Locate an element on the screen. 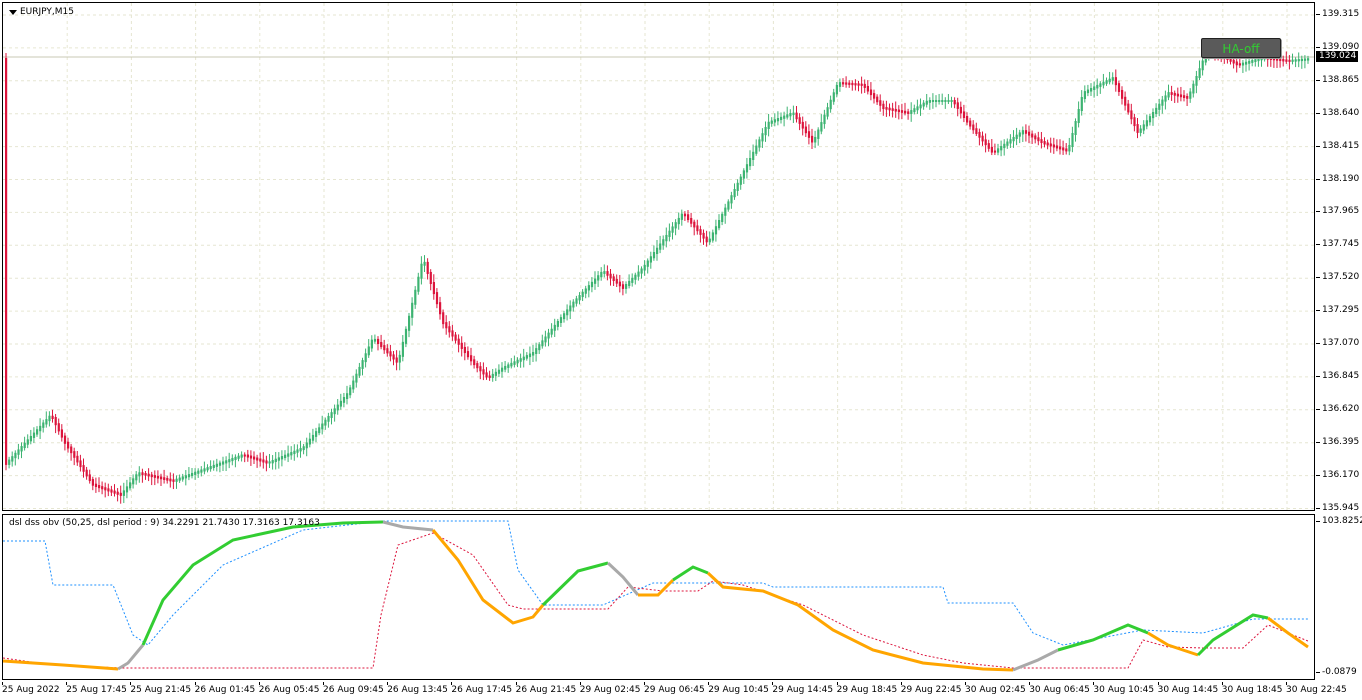  dropdown-triangle-icon is located at coordinates (13, 12).